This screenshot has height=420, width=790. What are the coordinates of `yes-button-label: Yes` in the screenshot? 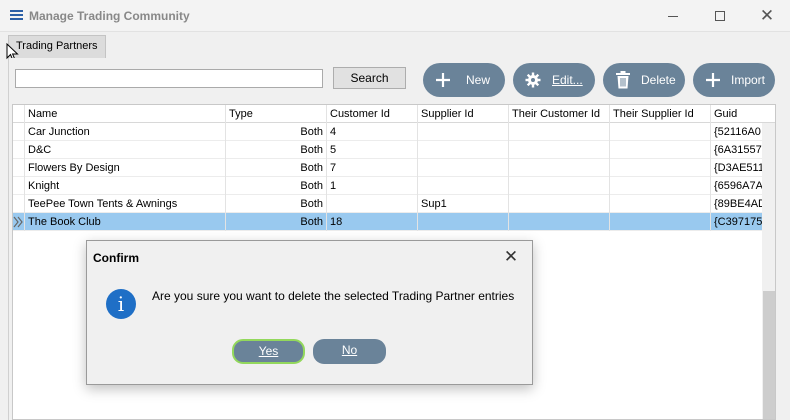 It's located at (268, 351).